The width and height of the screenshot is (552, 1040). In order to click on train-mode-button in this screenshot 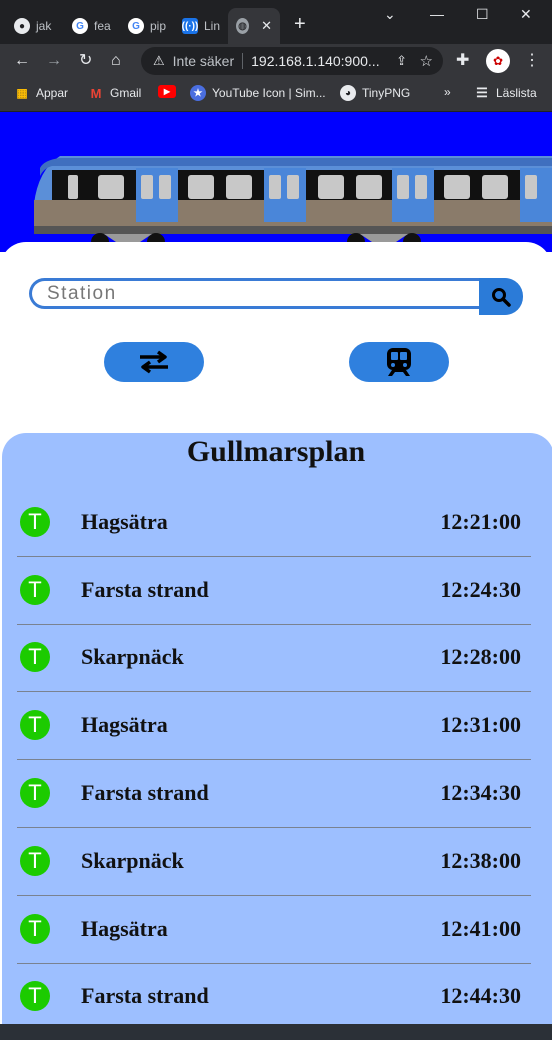, I will do `click(399, 362)`.